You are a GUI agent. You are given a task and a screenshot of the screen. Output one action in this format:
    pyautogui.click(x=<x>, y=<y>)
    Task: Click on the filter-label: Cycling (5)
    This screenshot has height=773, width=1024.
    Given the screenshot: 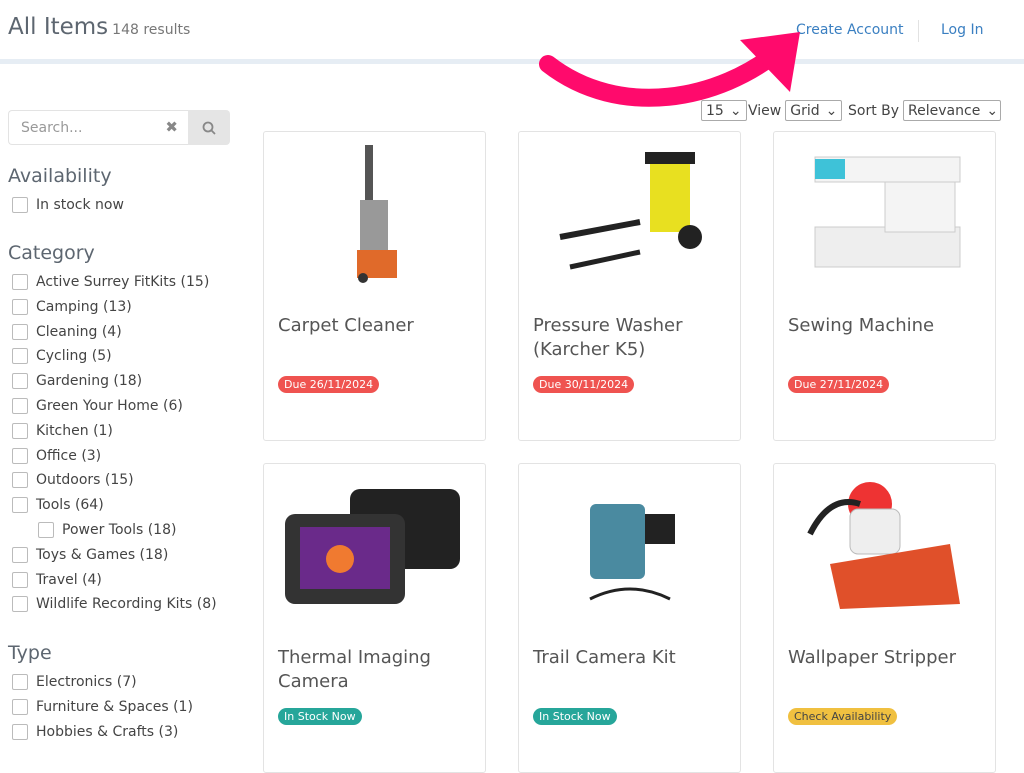 What is the action you would take?
    pyautogui.click(x=74, y=356)
    